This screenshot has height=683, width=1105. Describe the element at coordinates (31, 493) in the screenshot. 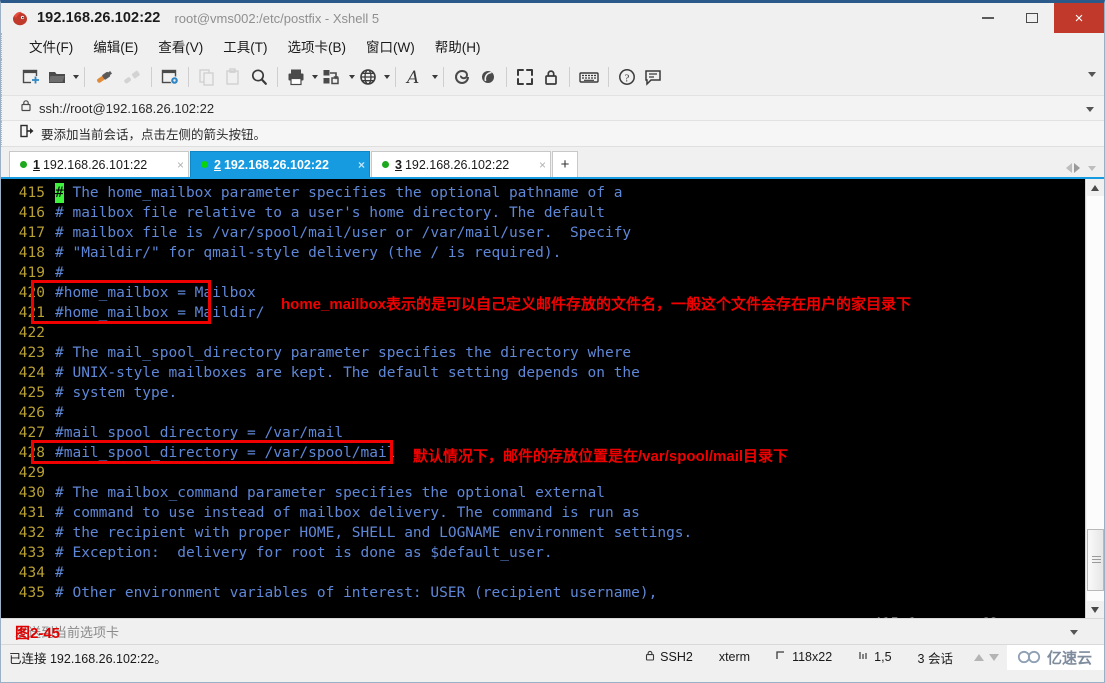

I see `terminal-line-number: 430` at that location.